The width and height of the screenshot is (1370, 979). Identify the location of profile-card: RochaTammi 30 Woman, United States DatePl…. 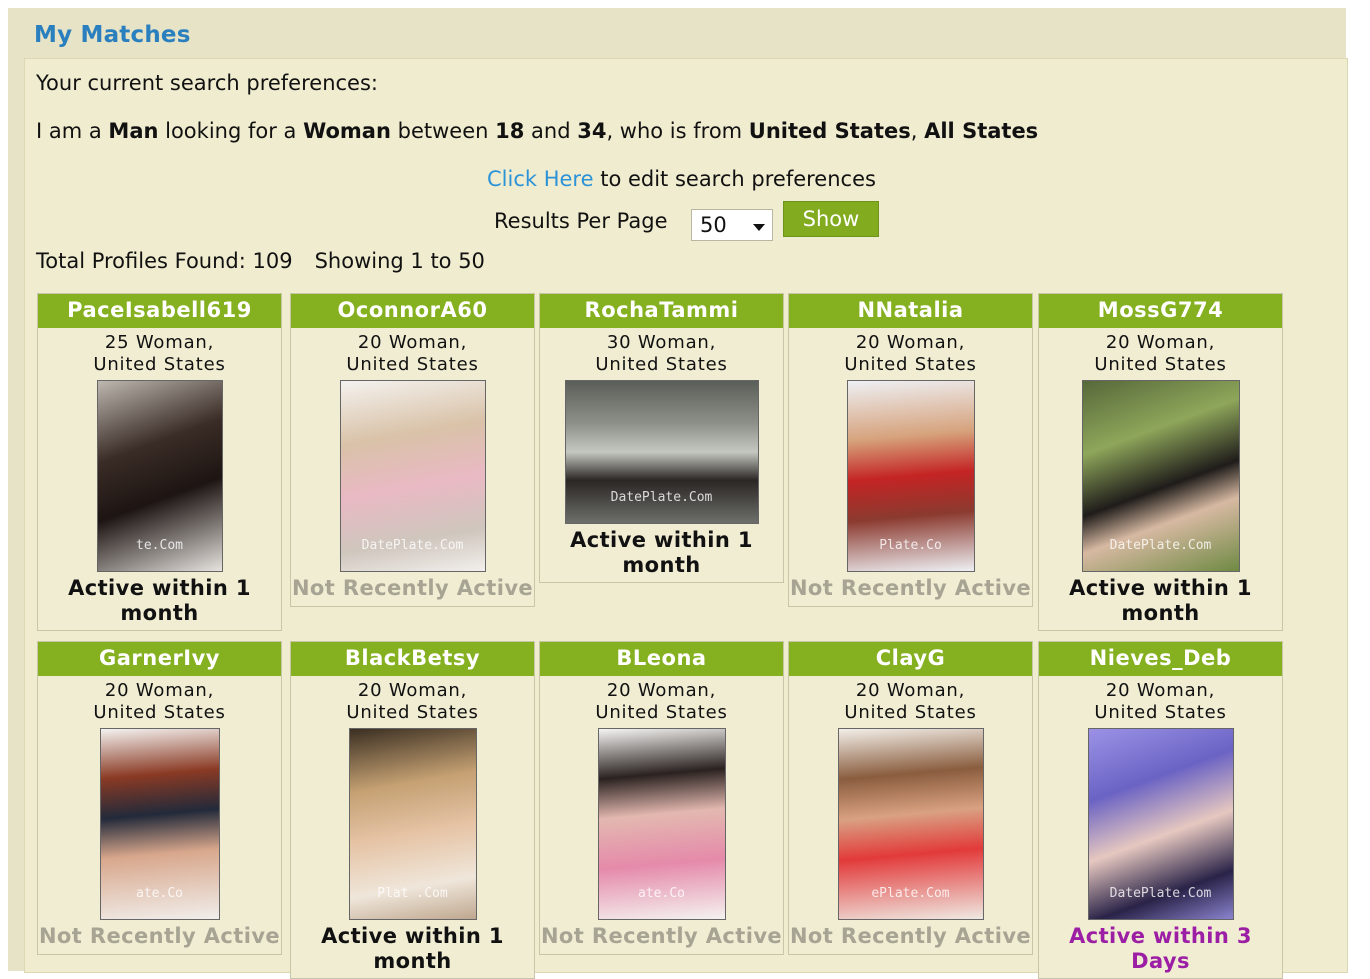
(661, 438).